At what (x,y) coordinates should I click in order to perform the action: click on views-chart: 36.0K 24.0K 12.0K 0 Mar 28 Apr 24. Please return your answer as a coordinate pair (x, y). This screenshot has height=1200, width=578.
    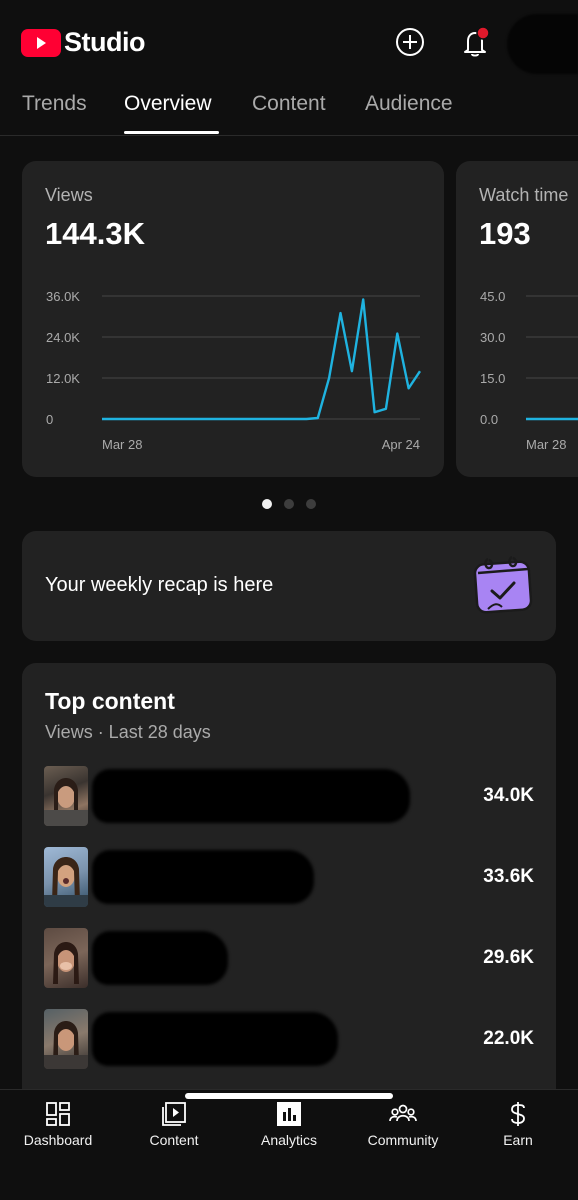
    Looking at the image, I should click on (233, 370).